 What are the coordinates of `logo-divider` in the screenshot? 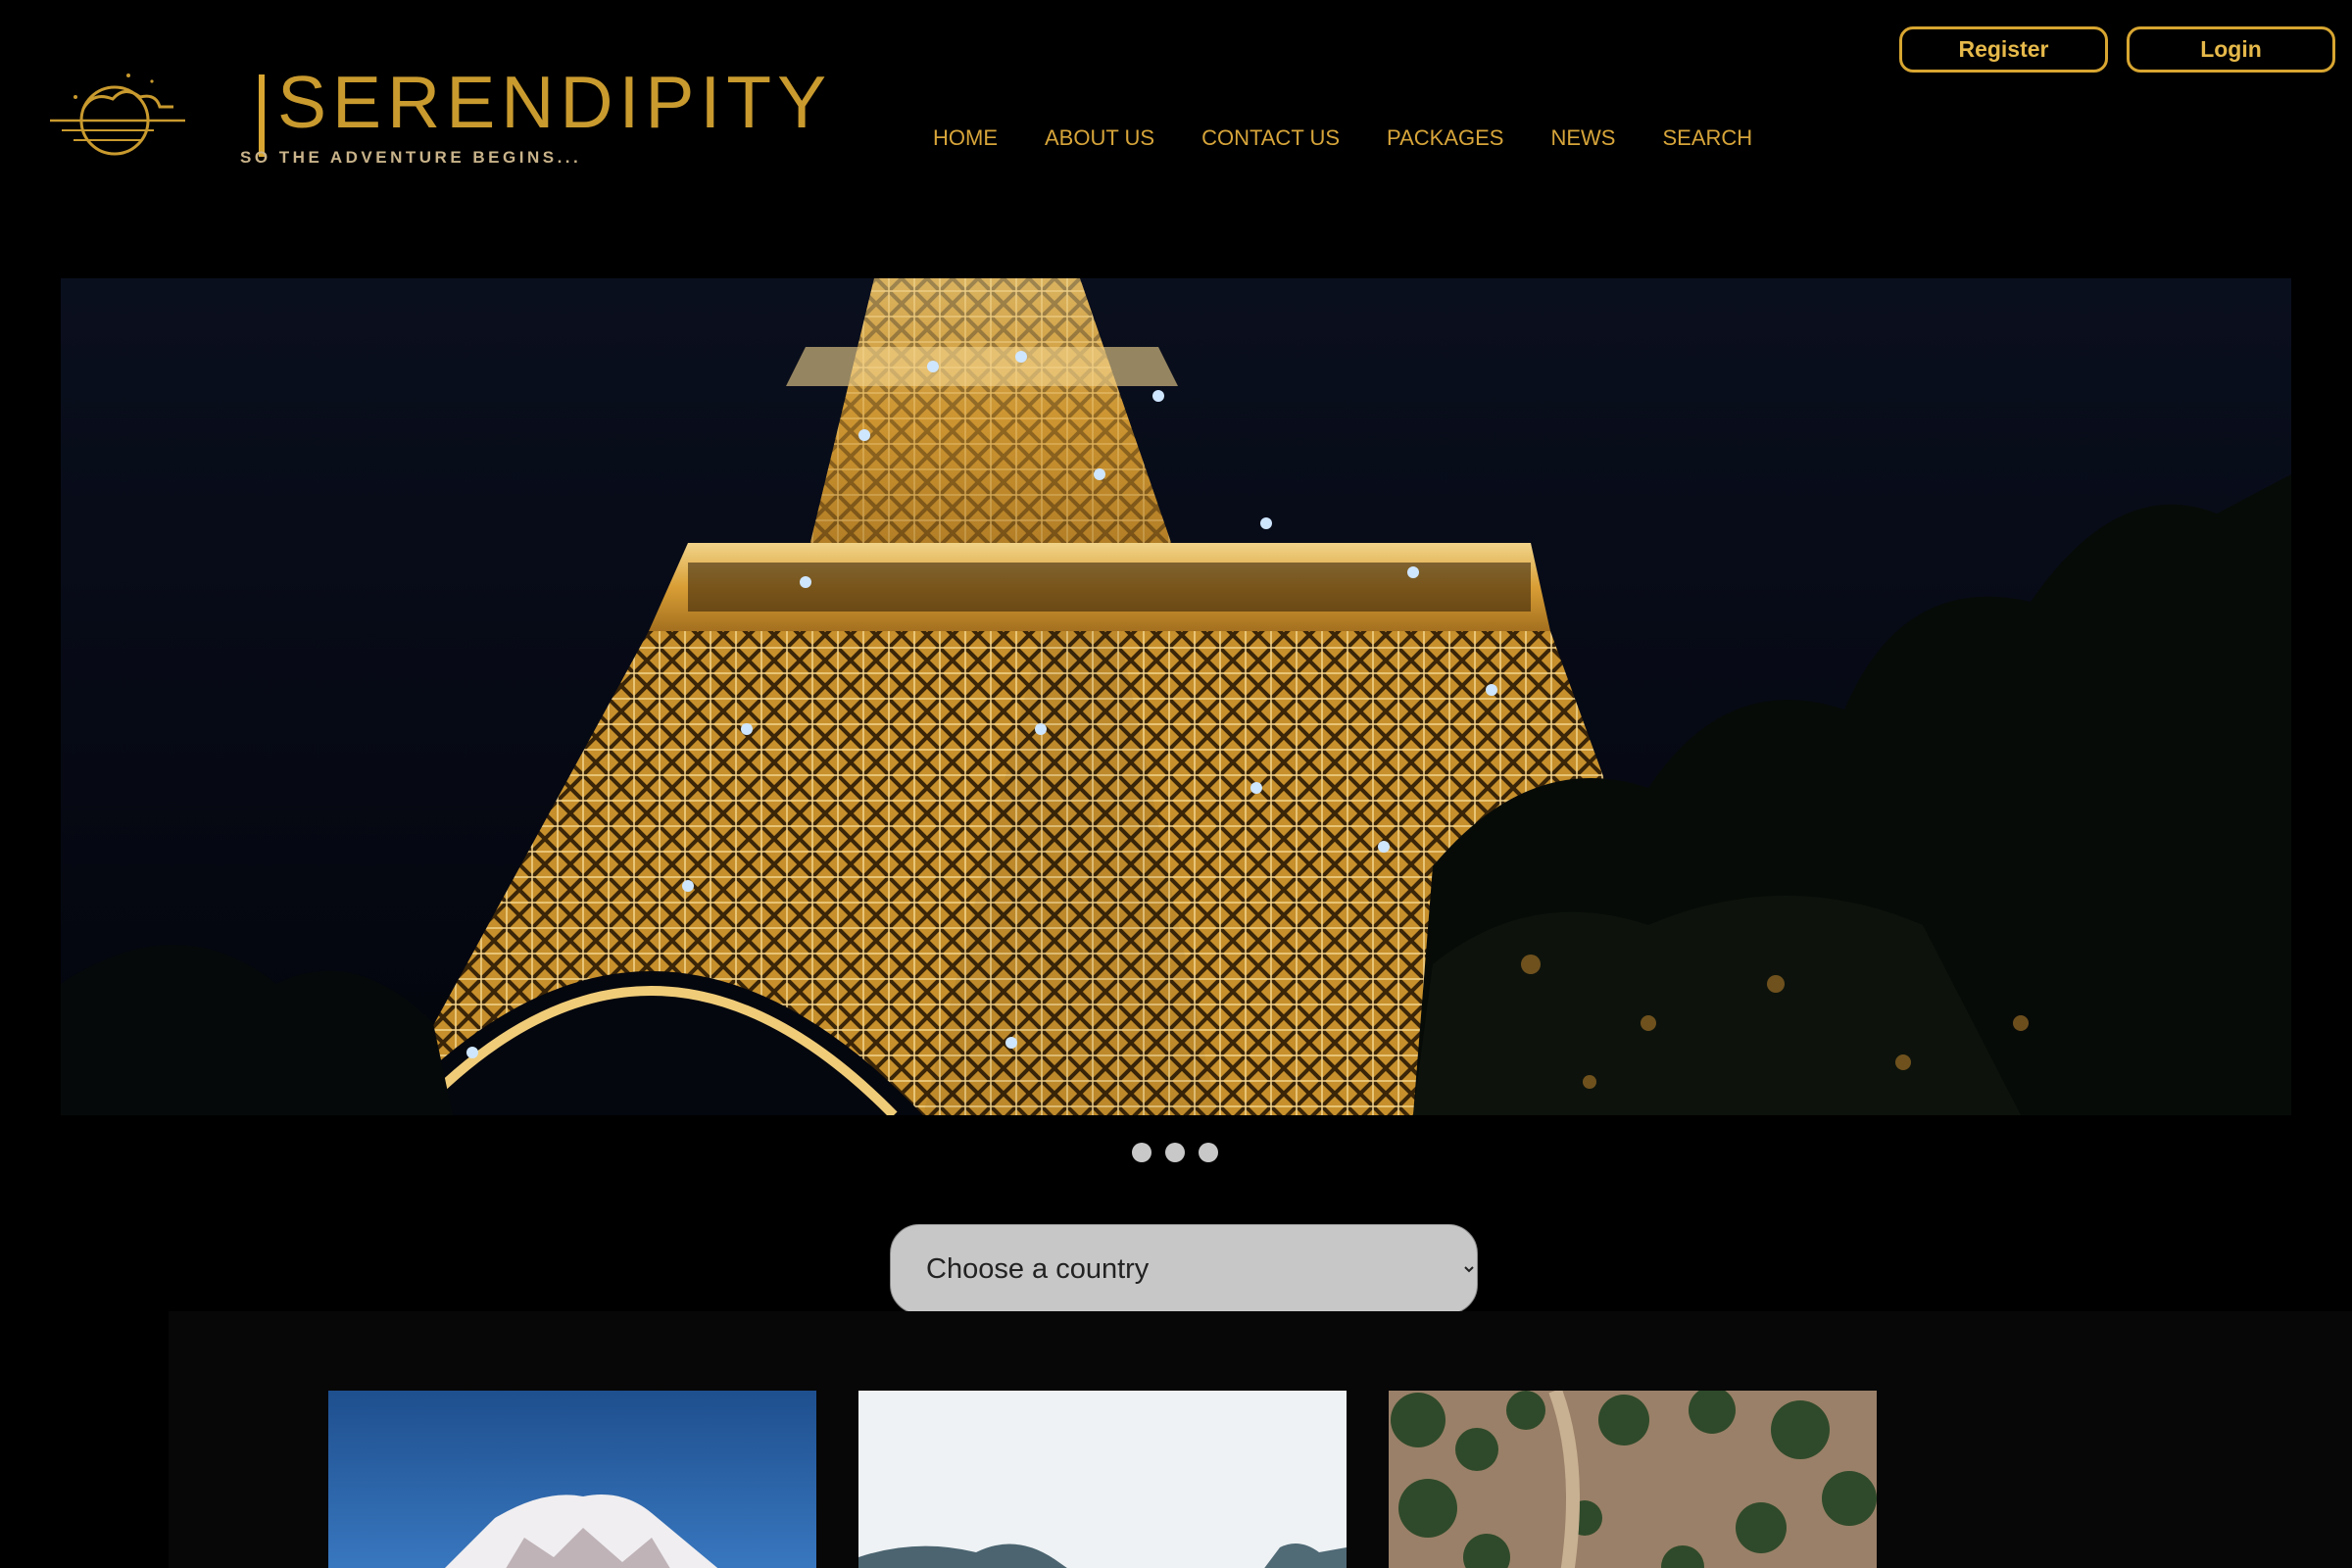 It's located at (262, 115).